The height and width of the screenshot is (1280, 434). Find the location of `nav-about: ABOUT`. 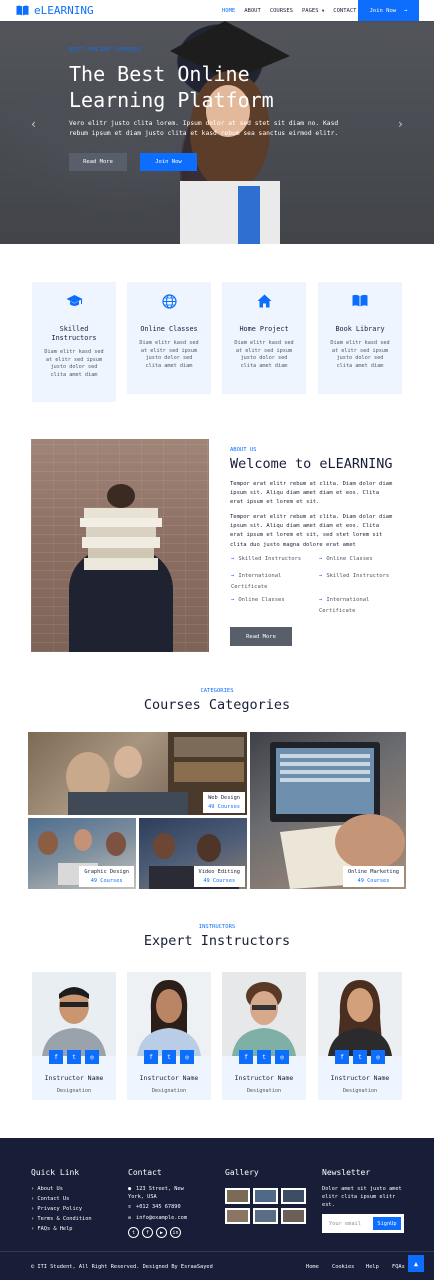

nav-about: ABOUT is located at coordinates (252, 11).